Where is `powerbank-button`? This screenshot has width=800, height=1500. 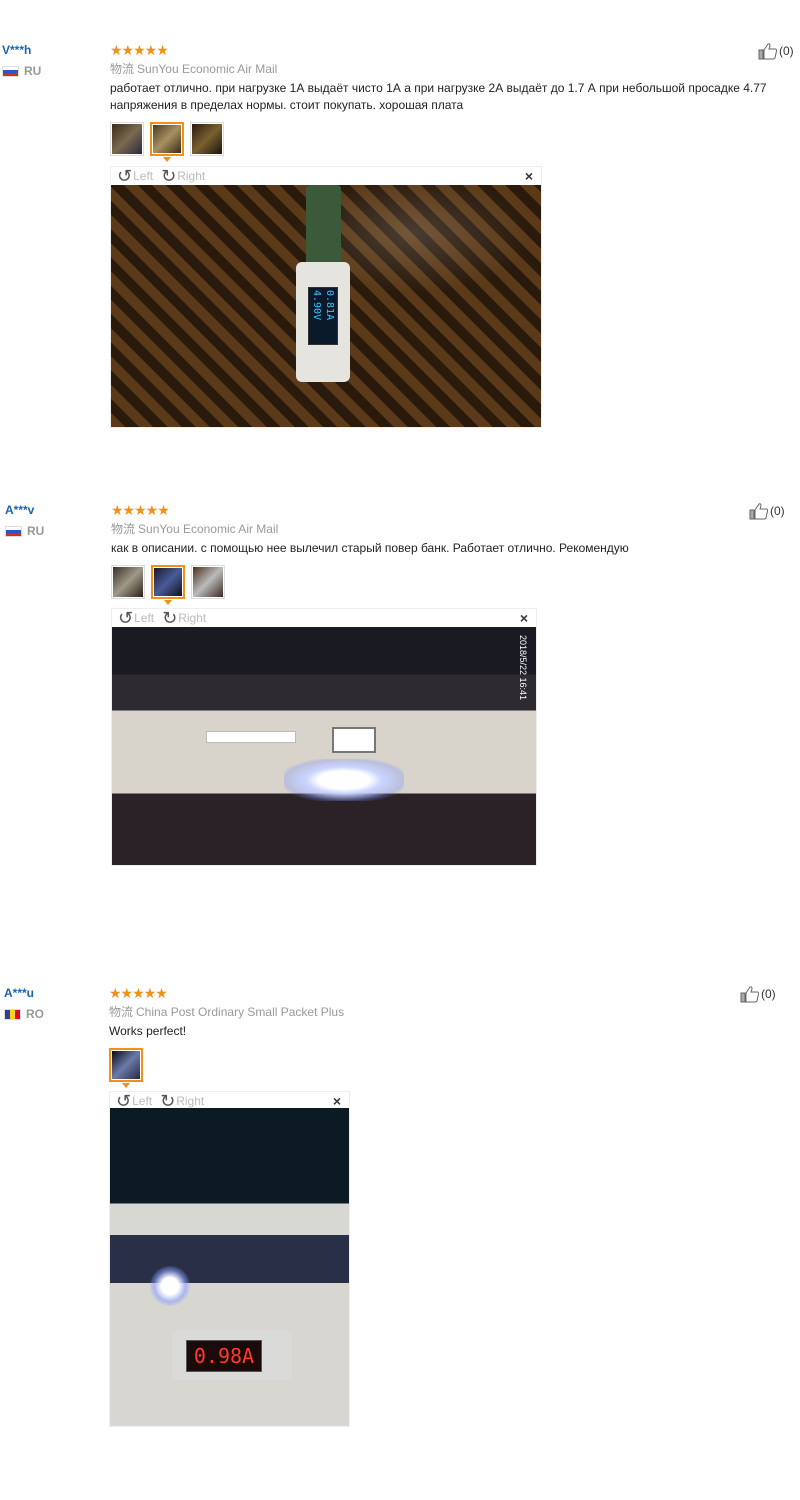
powerbank-button is located at coordinates (354, 740).